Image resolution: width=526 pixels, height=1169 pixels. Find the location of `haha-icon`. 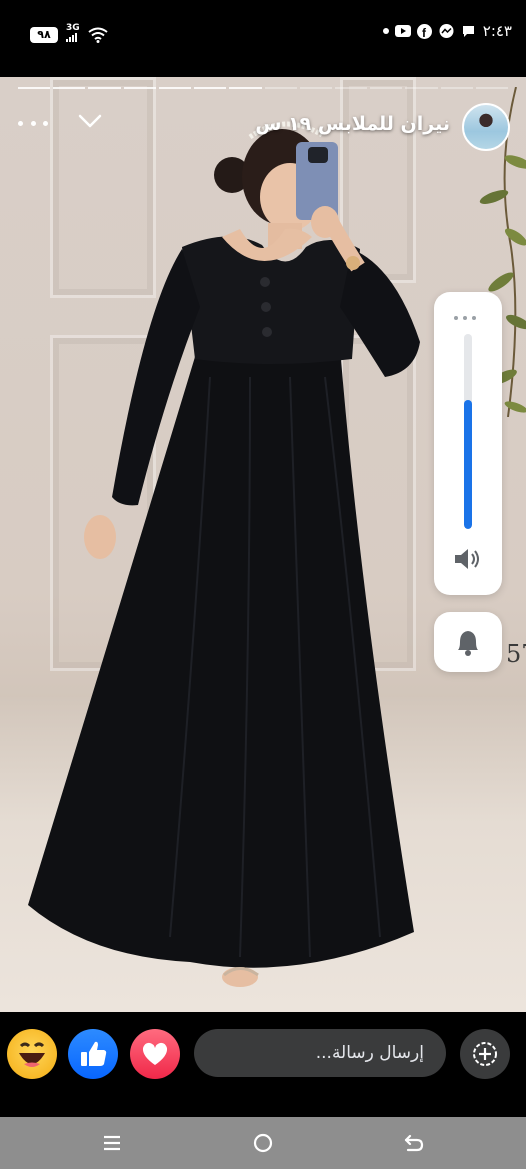

haha-icon is located at coordinates (32, 1054).